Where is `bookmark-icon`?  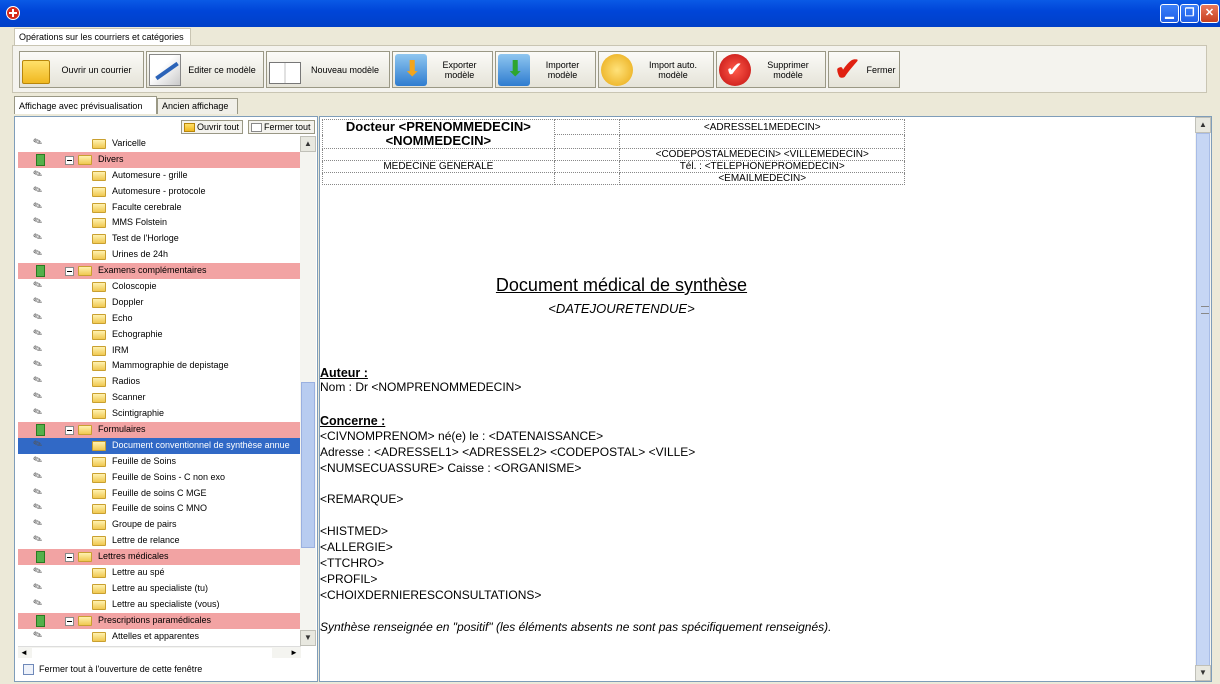
bookmark-icon is located at coordinates (40, 271).